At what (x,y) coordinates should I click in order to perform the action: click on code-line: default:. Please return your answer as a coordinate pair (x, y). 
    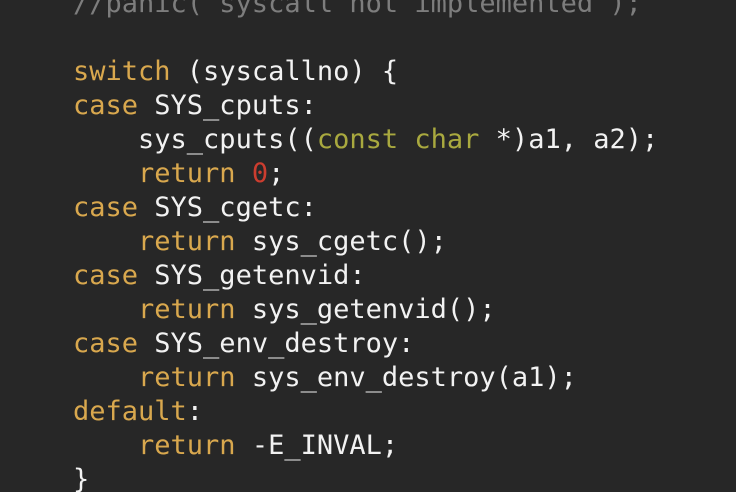
    Looking at the image, I should click on (138, 412).